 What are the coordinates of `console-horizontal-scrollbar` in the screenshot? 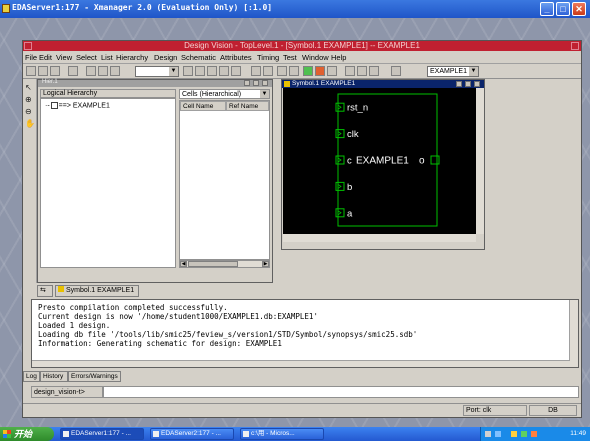 It's located at (301, 363).